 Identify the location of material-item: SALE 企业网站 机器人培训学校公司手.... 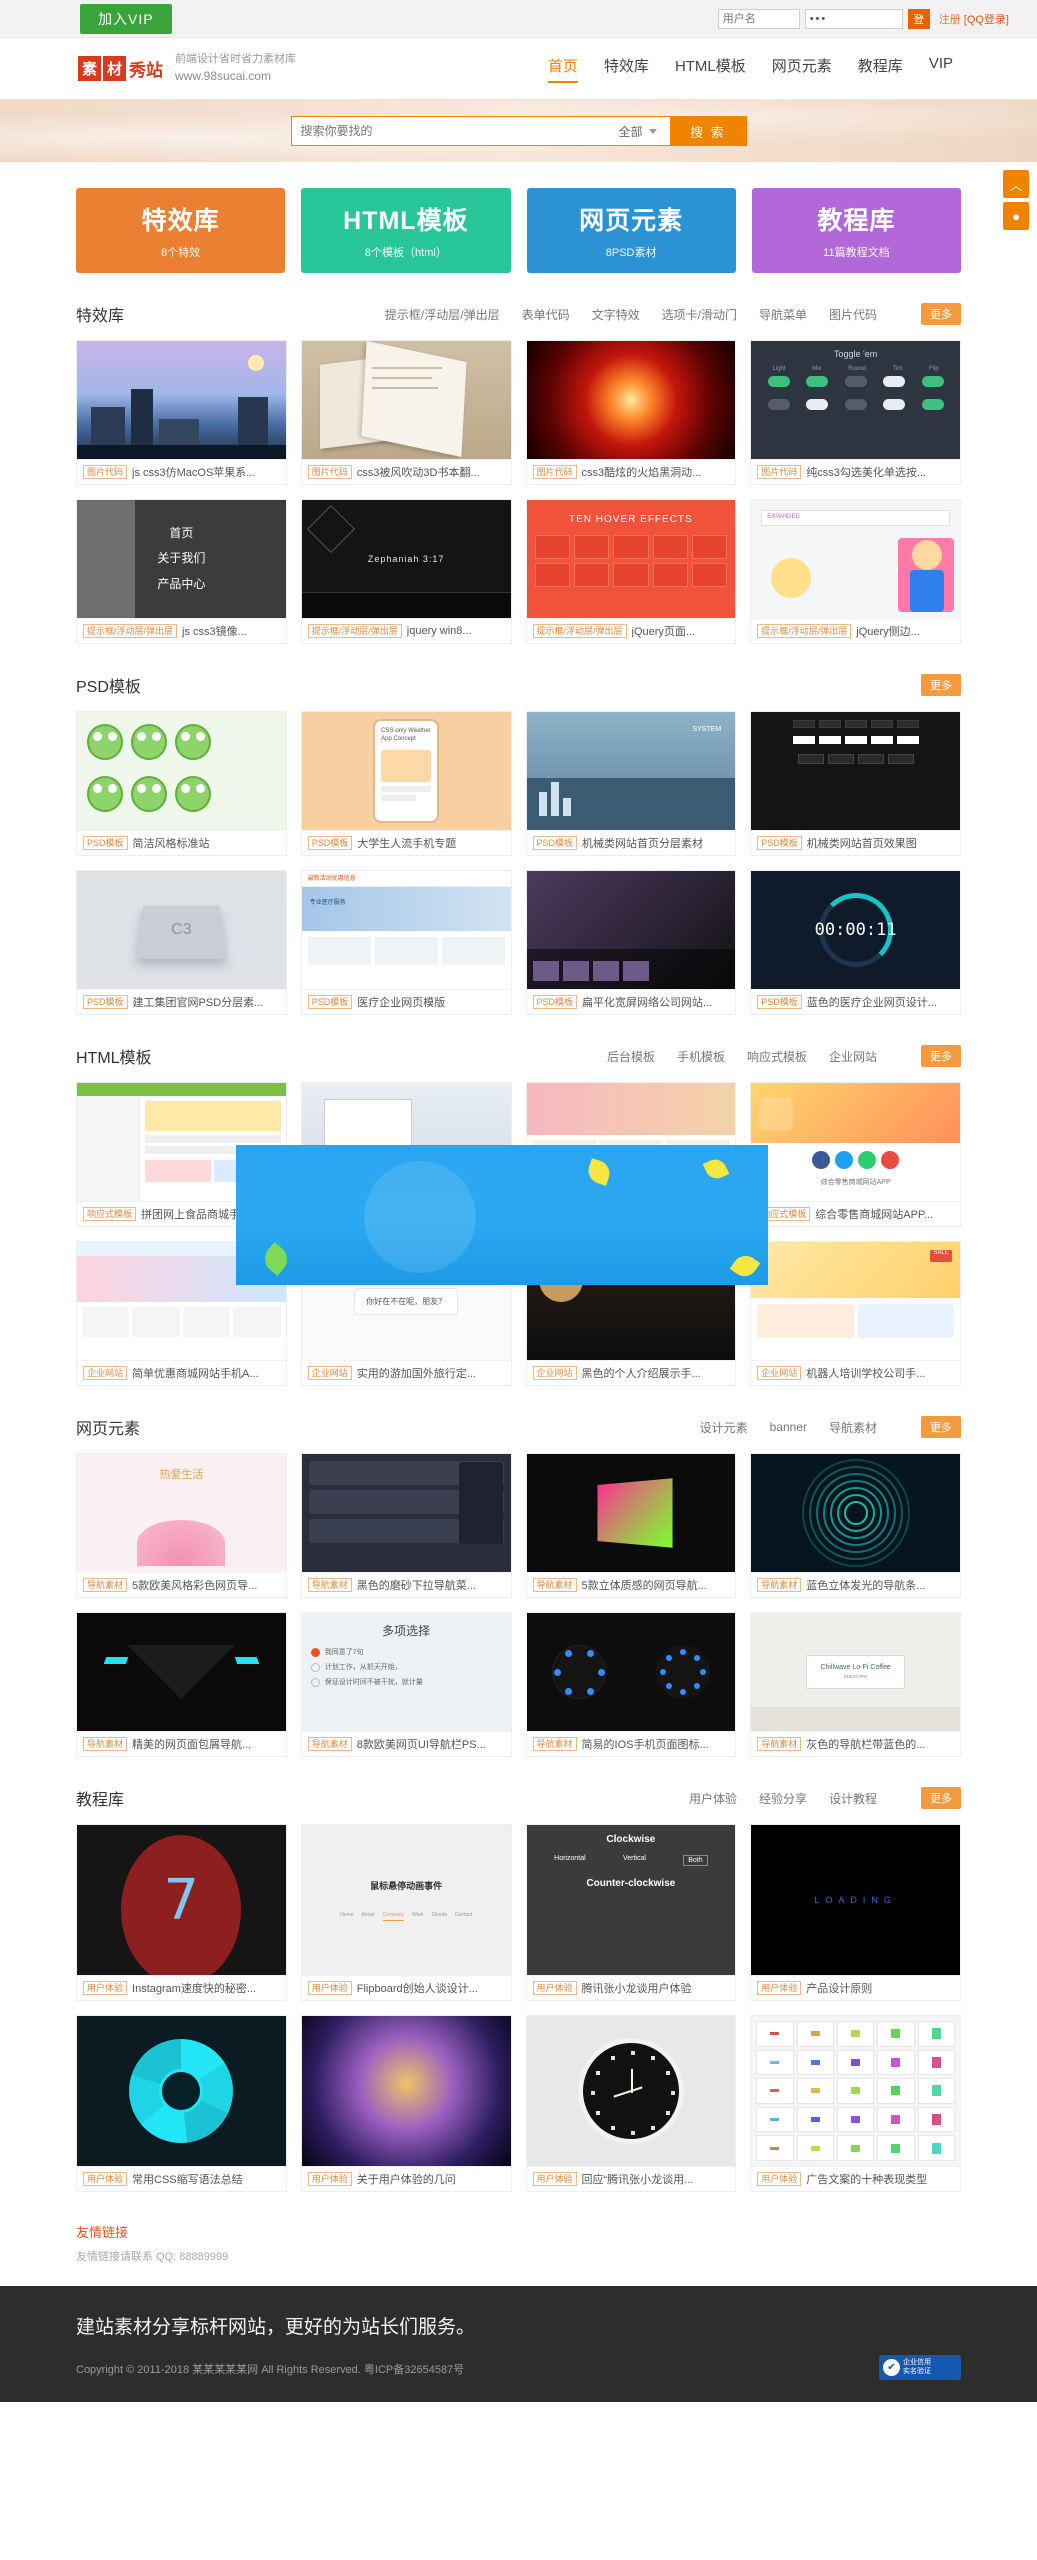
(855, 1313).